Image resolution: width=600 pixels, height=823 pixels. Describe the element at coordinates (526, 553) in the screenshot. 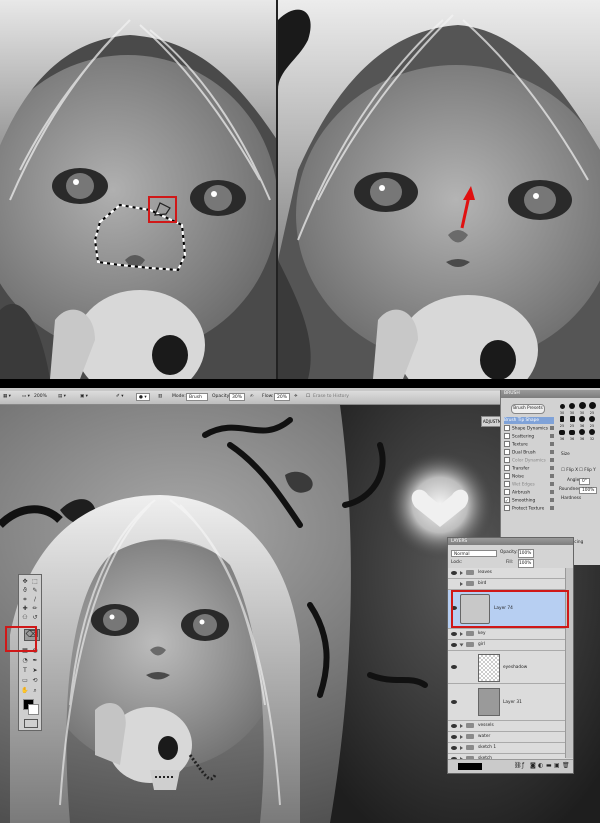

I see `layer-opacity-field: 100%` at that location.